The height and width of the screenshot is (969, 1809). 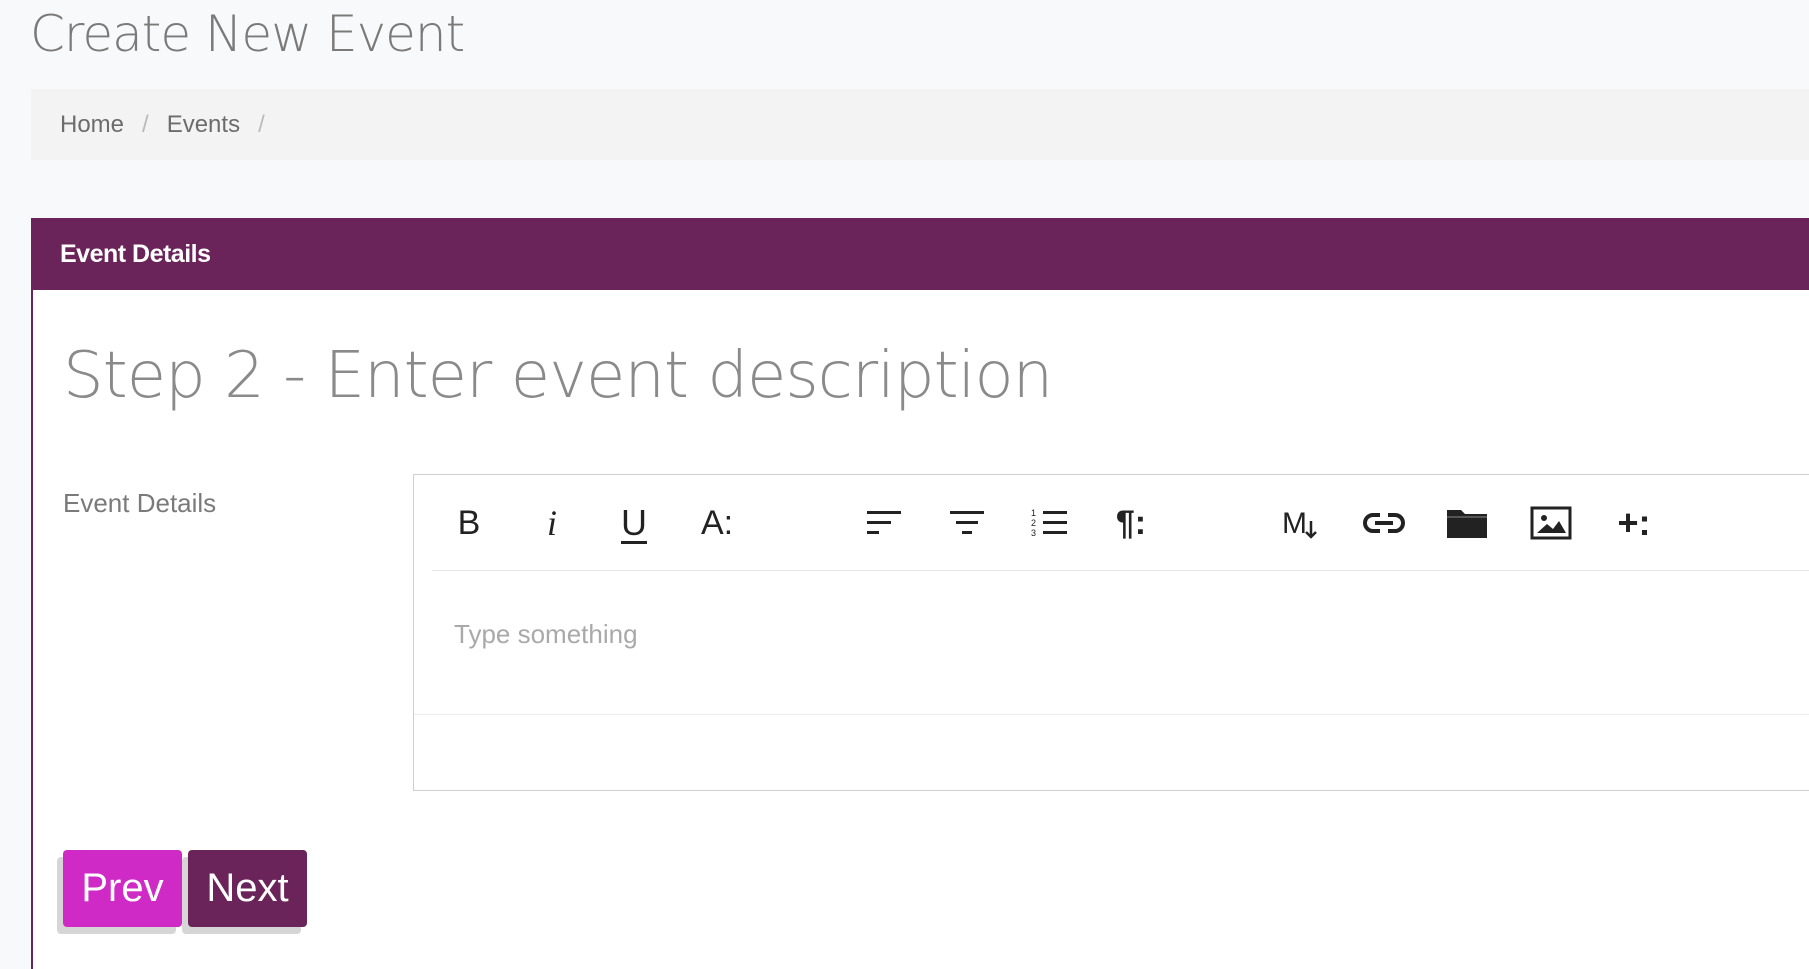 I want to click on editor-toolbar: B i U A: 1 2 3 ¶: M +:, so click(x=1120, y=523).